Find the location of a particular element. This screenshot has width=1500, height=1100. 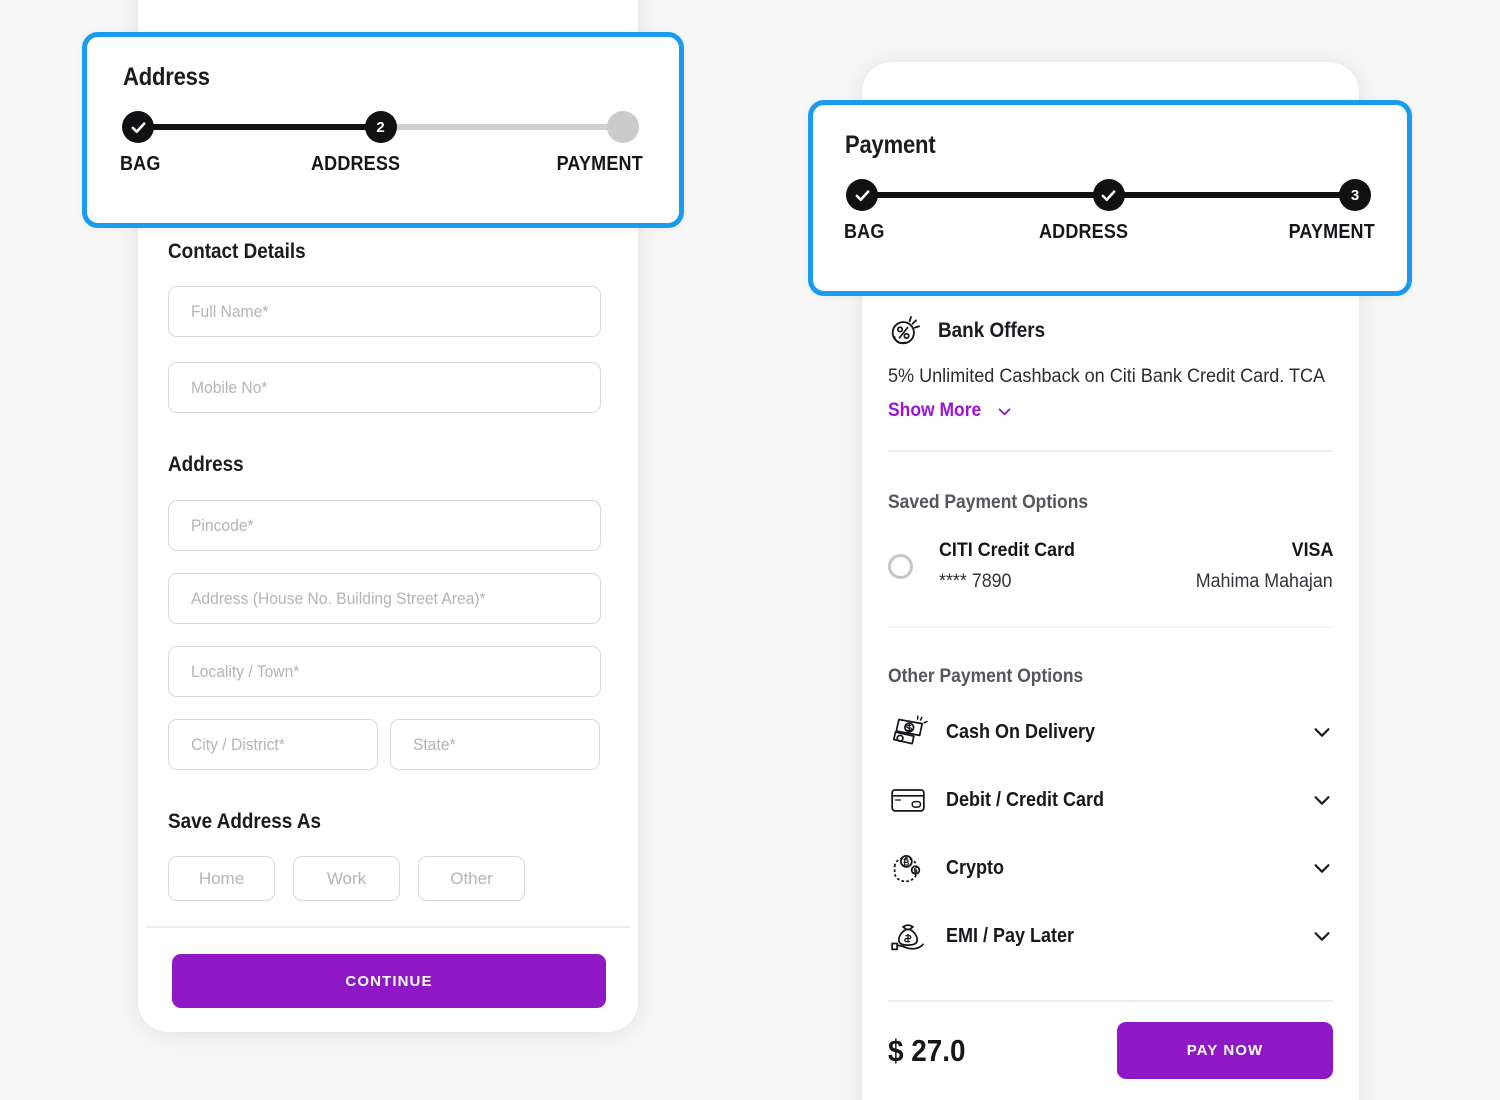

payment-option-crypto-label: Crypto is located at coordinates (975, 867).